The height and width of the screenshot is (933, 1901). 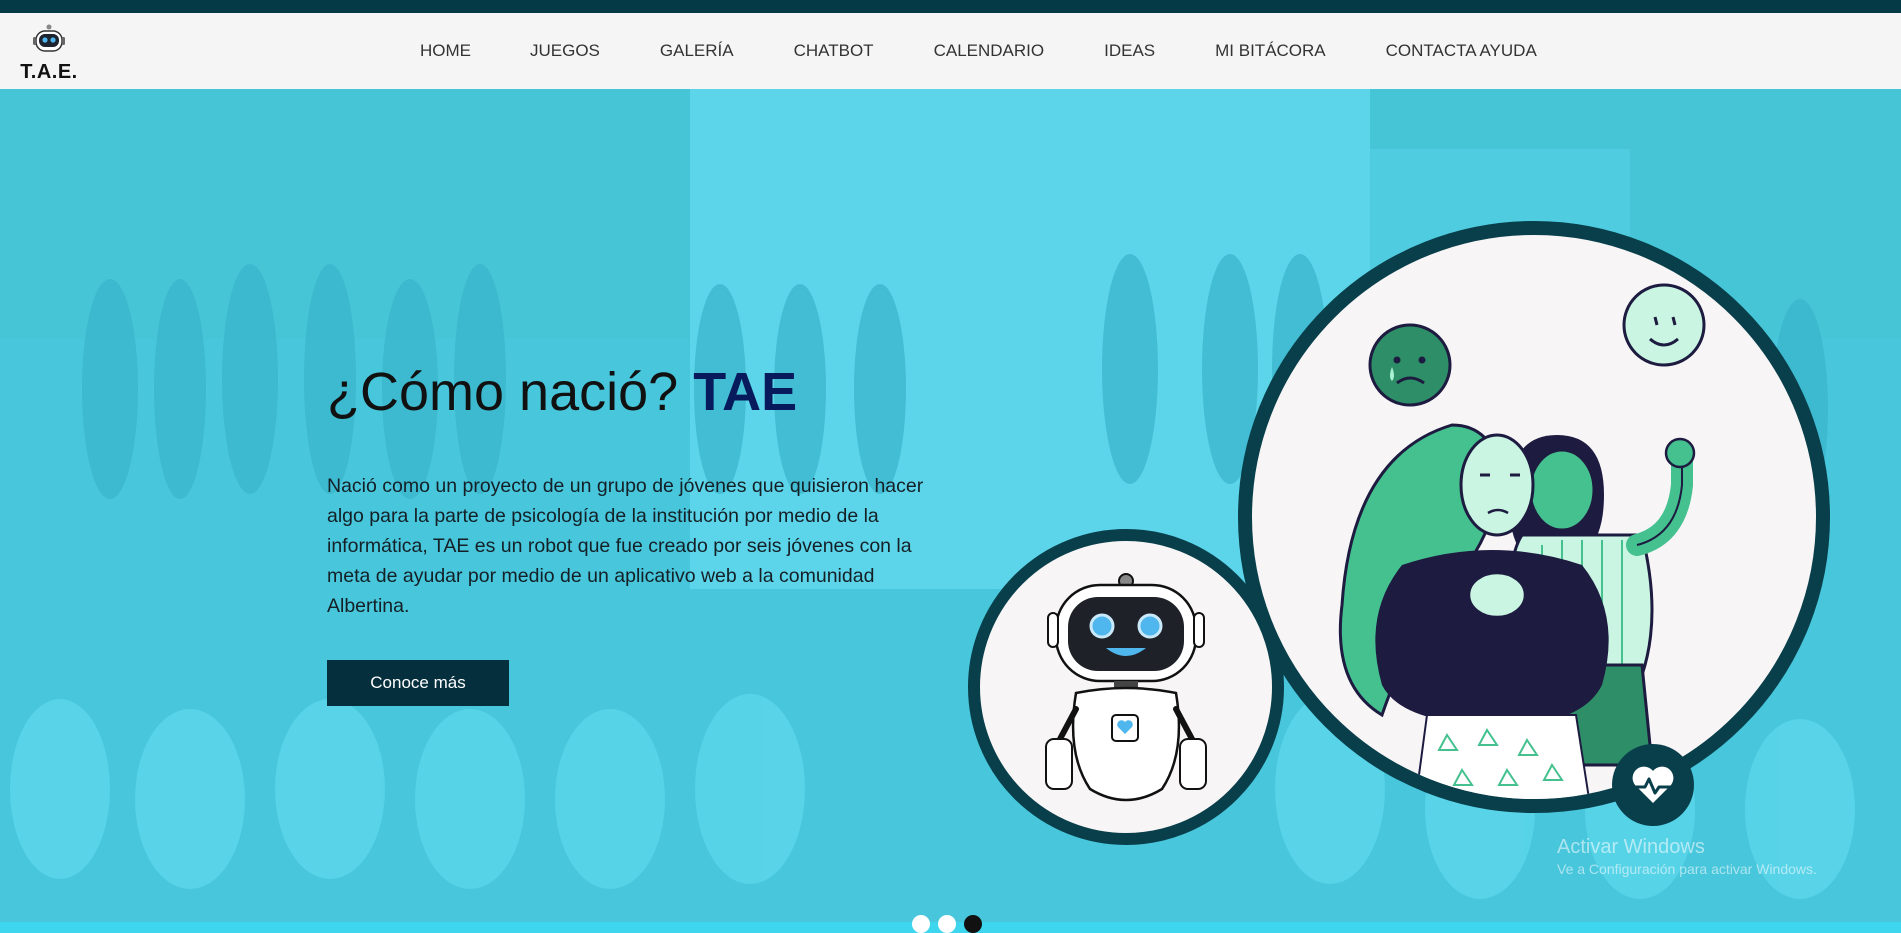 What do you see at coordinates (445, 51) in the screenshot?
I see `nav-item-home: HOME` at bounding box center [445, 51].